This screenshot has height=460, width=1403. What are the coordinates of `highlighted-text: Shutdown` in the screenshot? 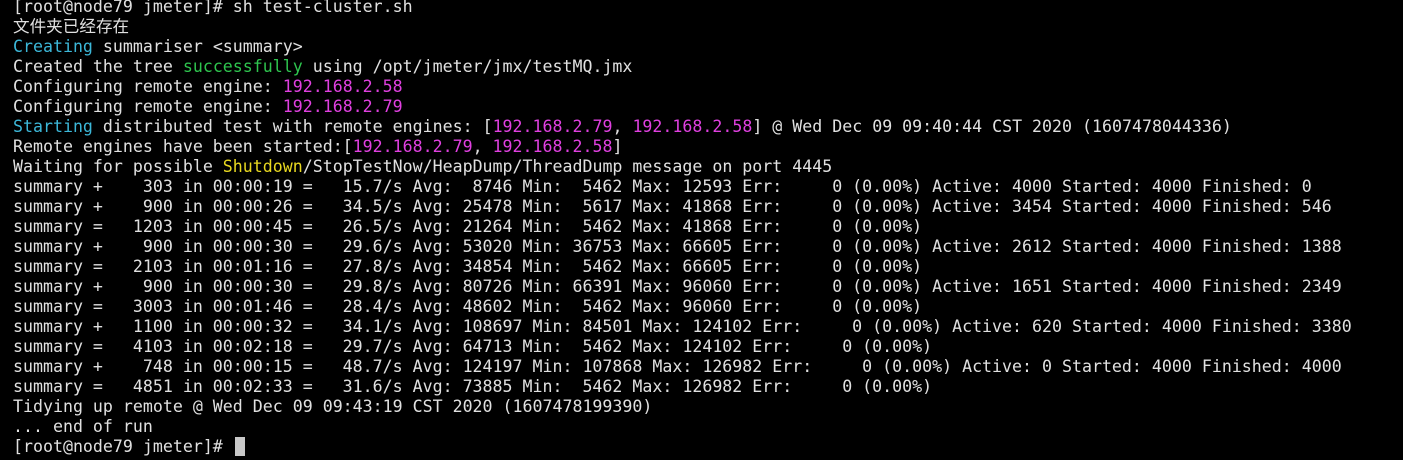 It's located at (262, 166).